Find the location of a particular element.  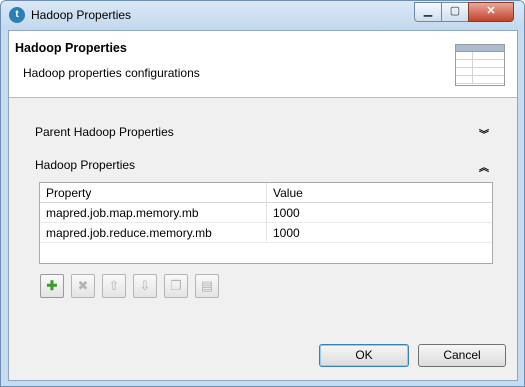

table-icon is located at coordinates (480, 65).